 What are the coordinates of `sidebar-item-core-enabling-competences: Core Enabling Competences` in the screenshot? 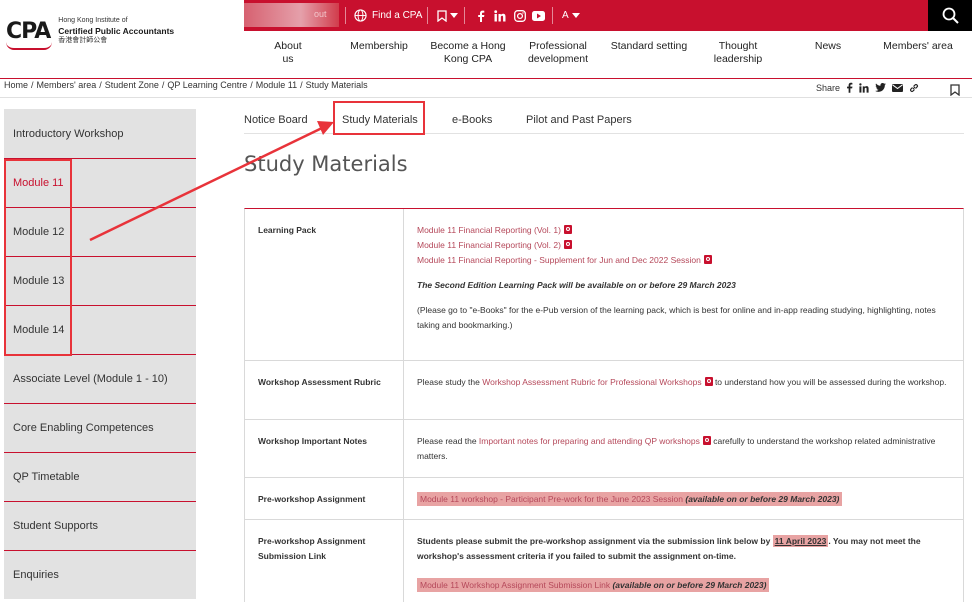 It's located at (100, 427).